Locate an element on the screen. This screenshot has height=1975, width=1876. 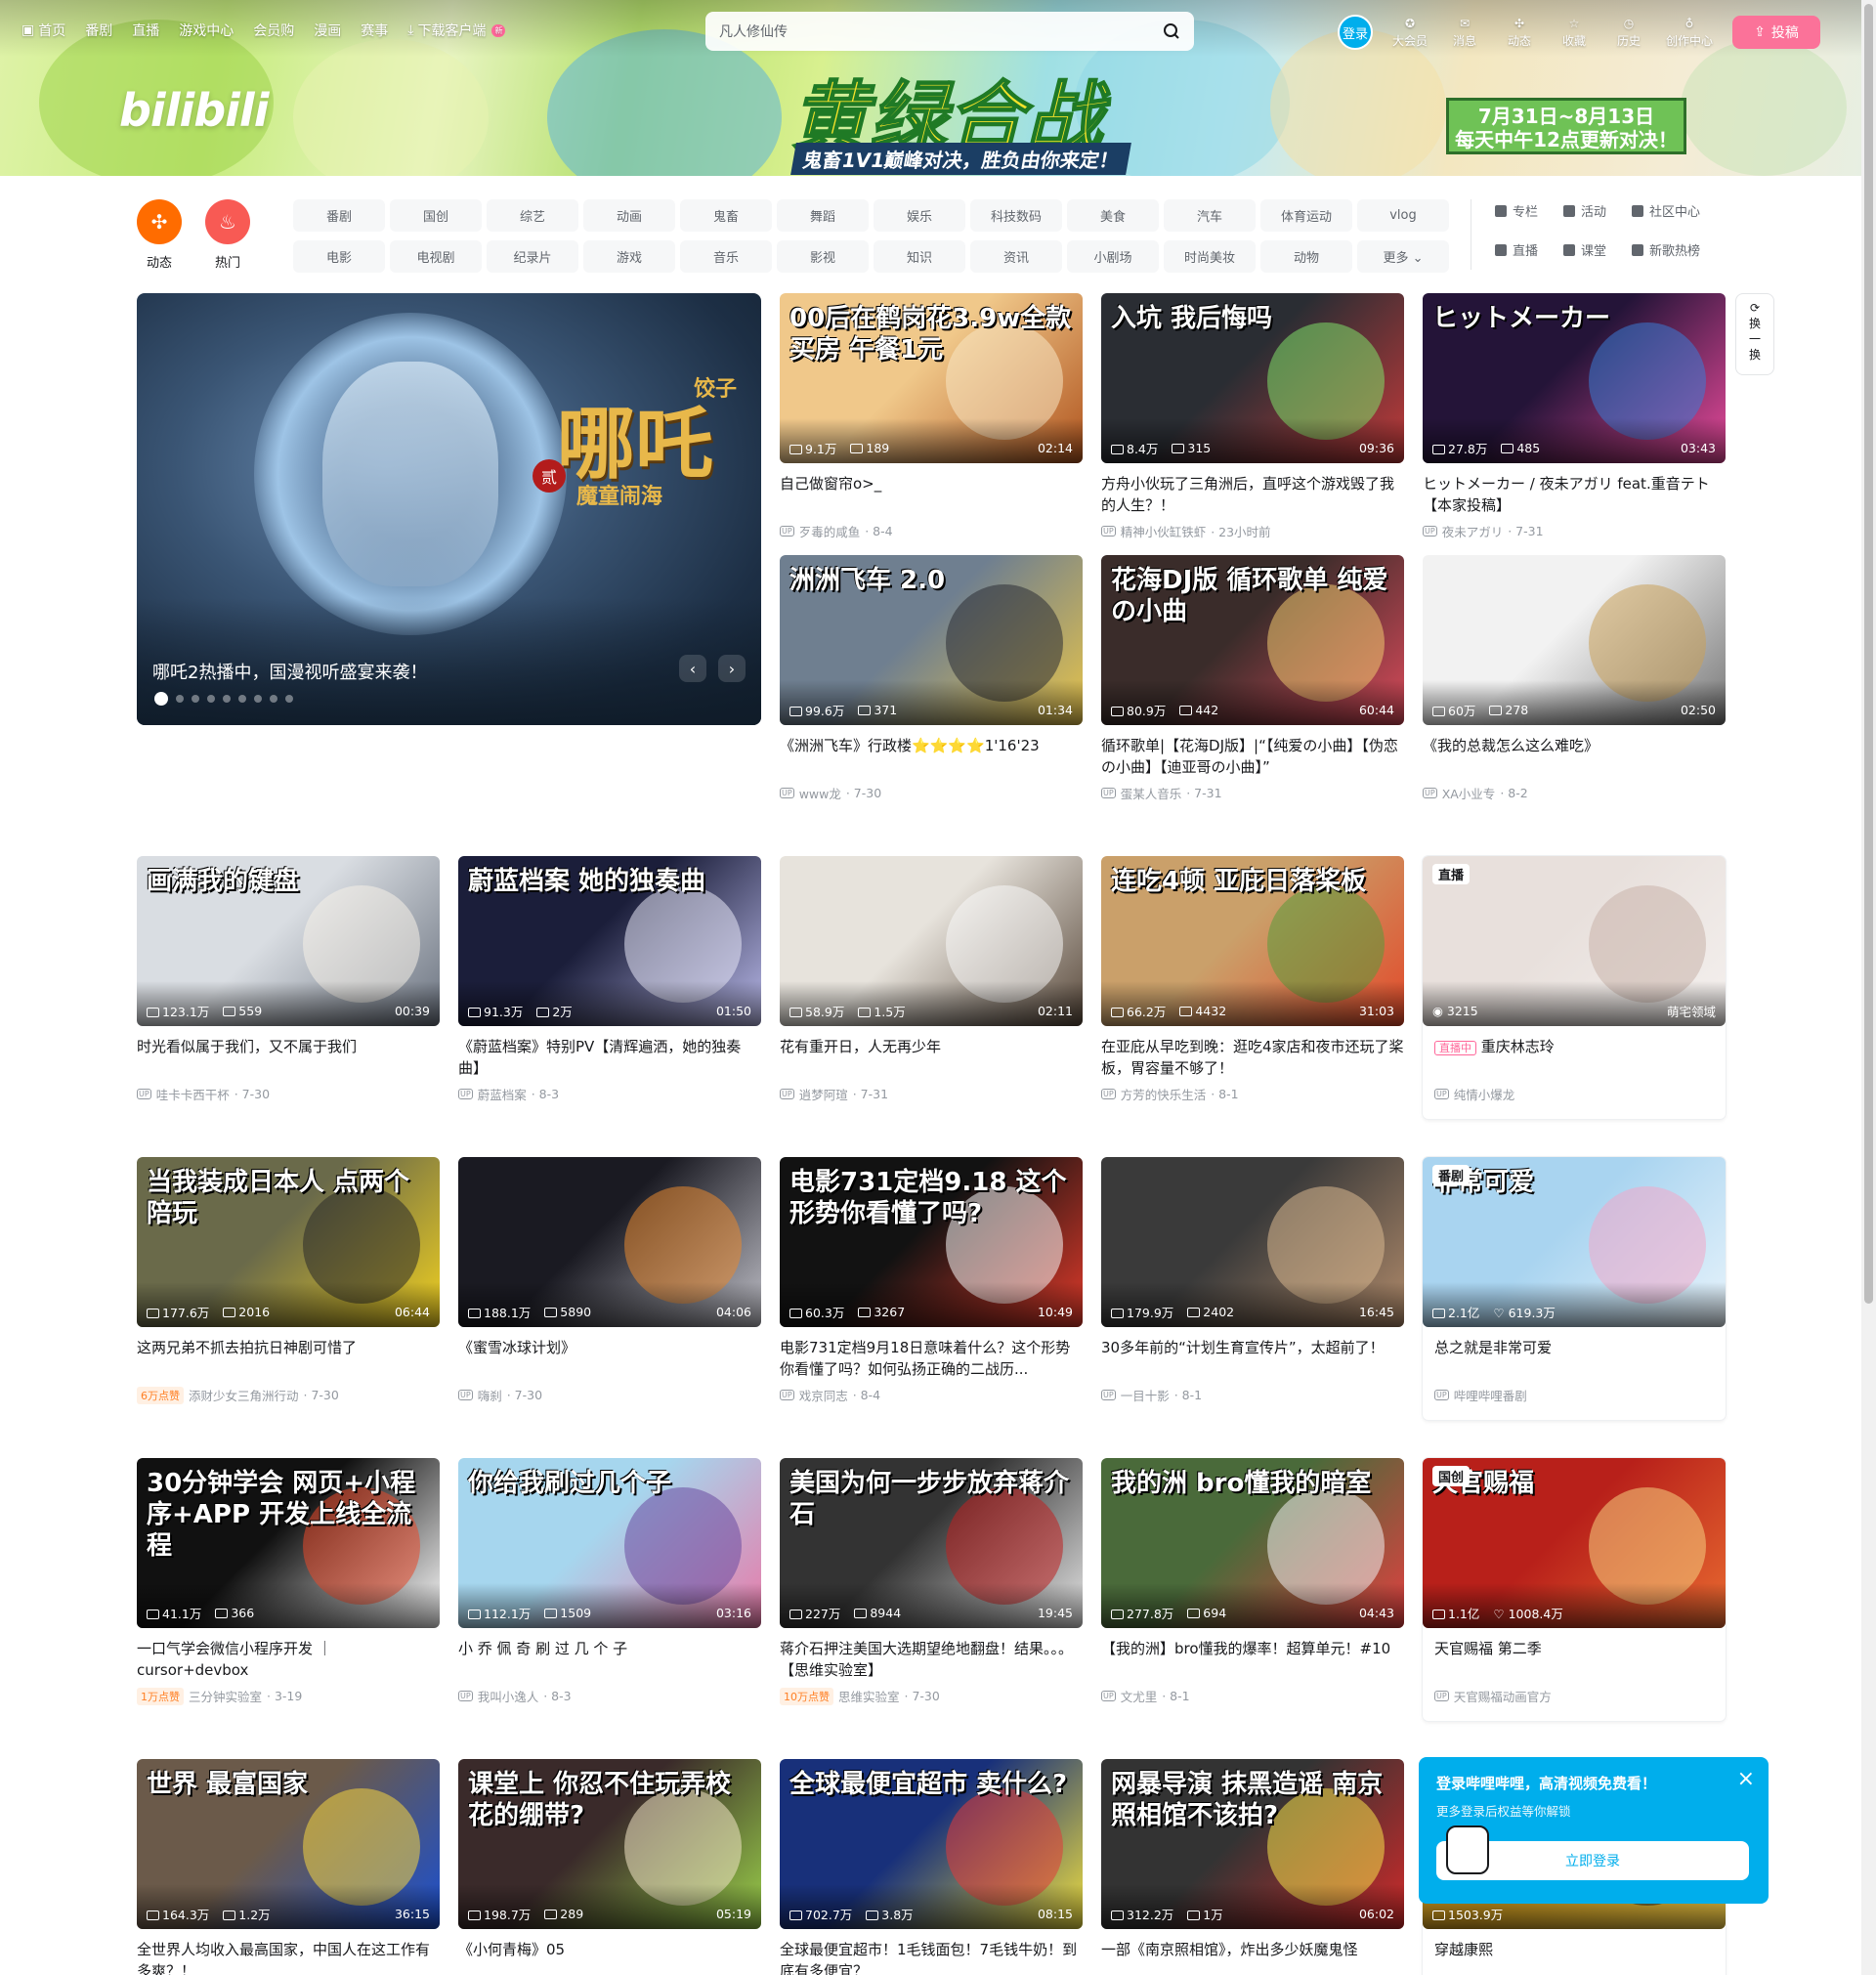
channel-tag: 舞蹈 is located at coordinates (823, 216).